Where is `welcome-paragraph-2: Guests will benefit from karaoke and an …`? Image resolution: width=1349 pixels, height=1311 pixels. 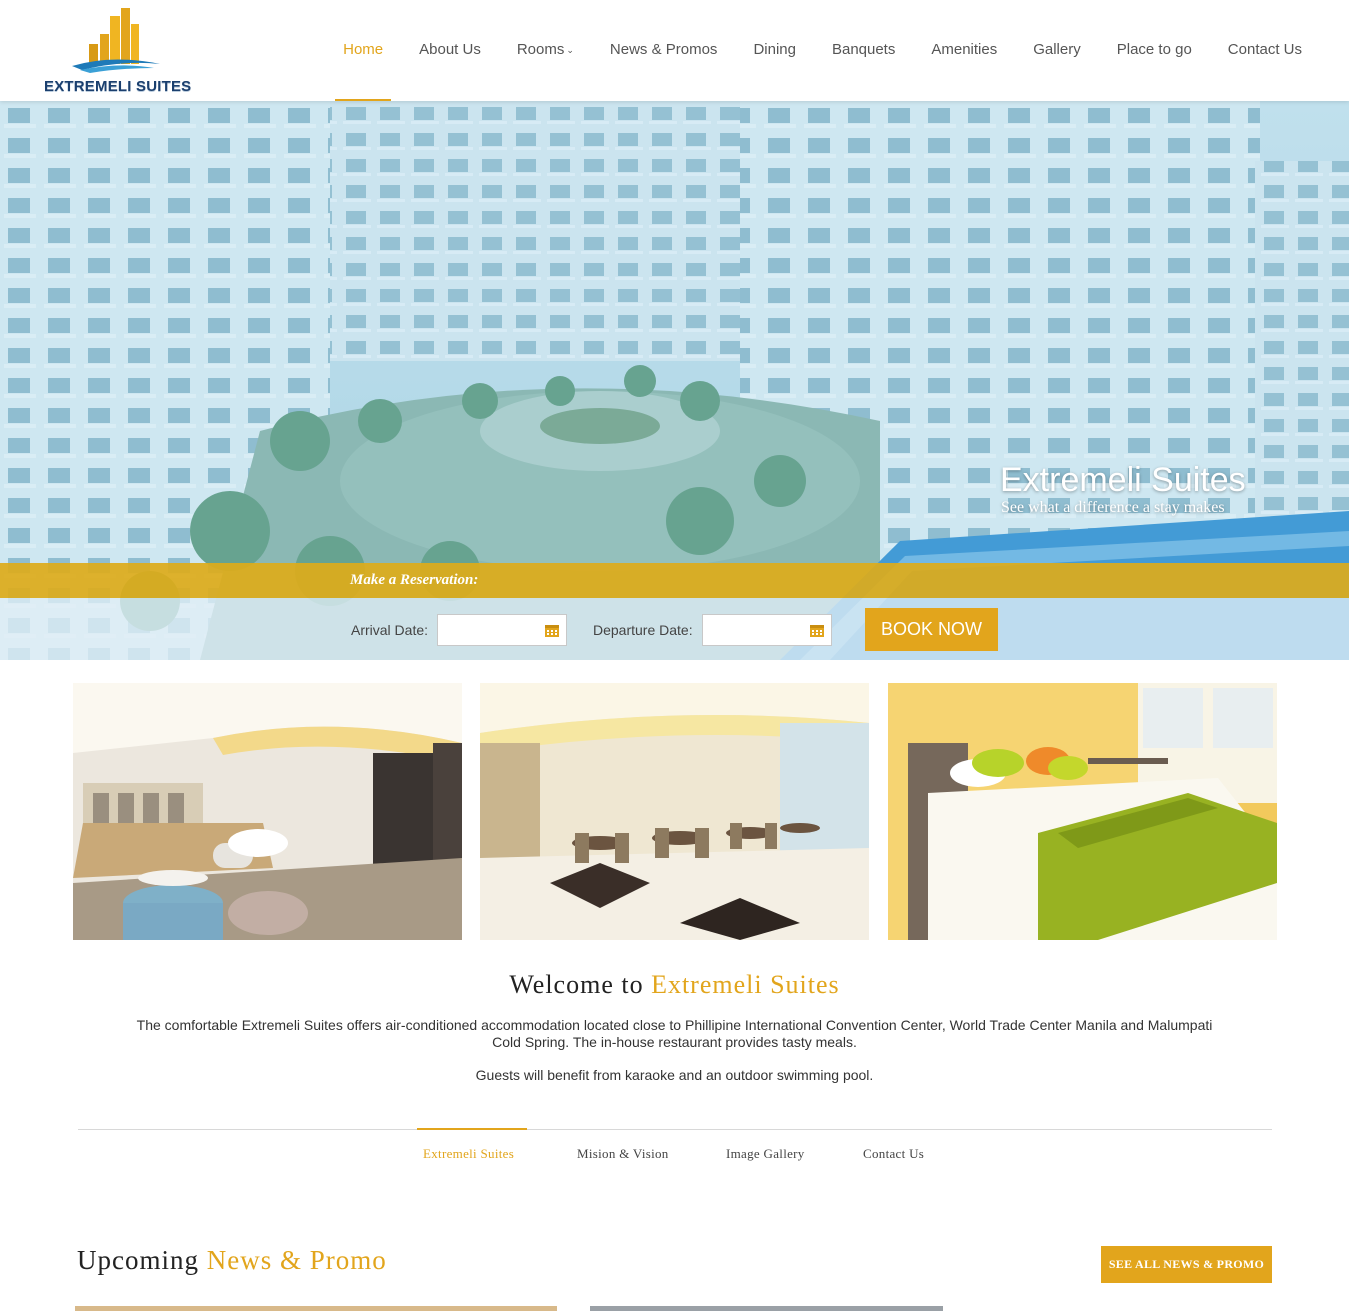
welcome-paragraph-2: Guests will benefit from karaoke and an … is located at coordinates (674, 1075).